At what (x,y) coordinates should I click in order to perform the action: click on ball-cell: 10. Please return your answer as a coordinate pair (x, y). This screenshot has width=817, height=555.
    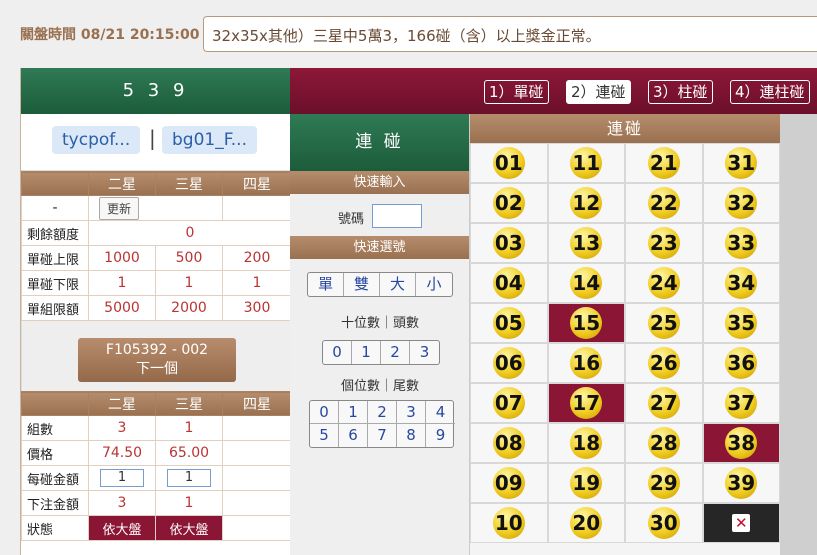
    Looking at the image, I should click on (509, 523).